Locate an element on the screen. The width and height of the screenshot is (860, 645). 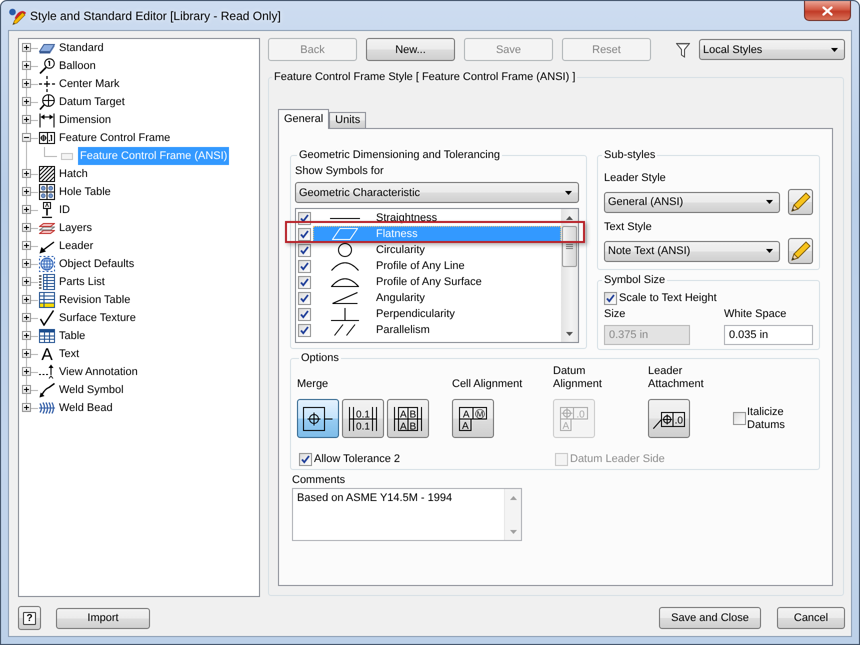
tree-item: Text is located at coordinates (69, 354).